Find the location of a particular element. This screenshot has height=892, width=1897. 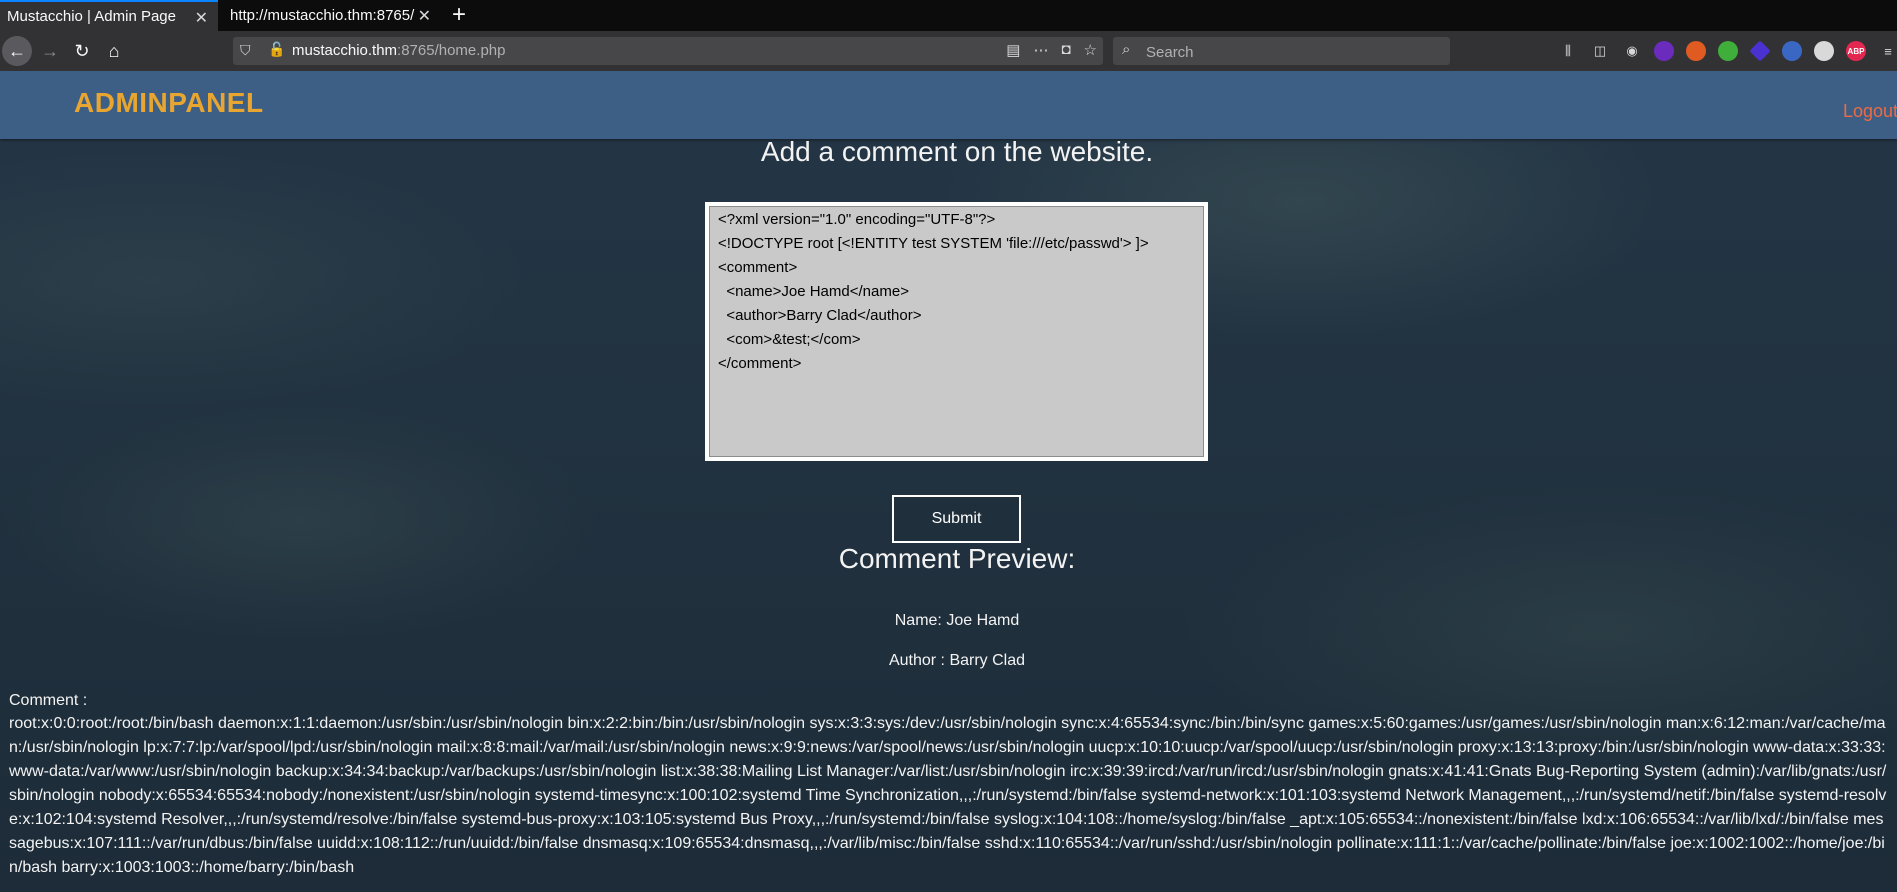

toolbar-icons: ⫼ ◫ ◉ ABP ≡ is located at coordinates (1727, 51).